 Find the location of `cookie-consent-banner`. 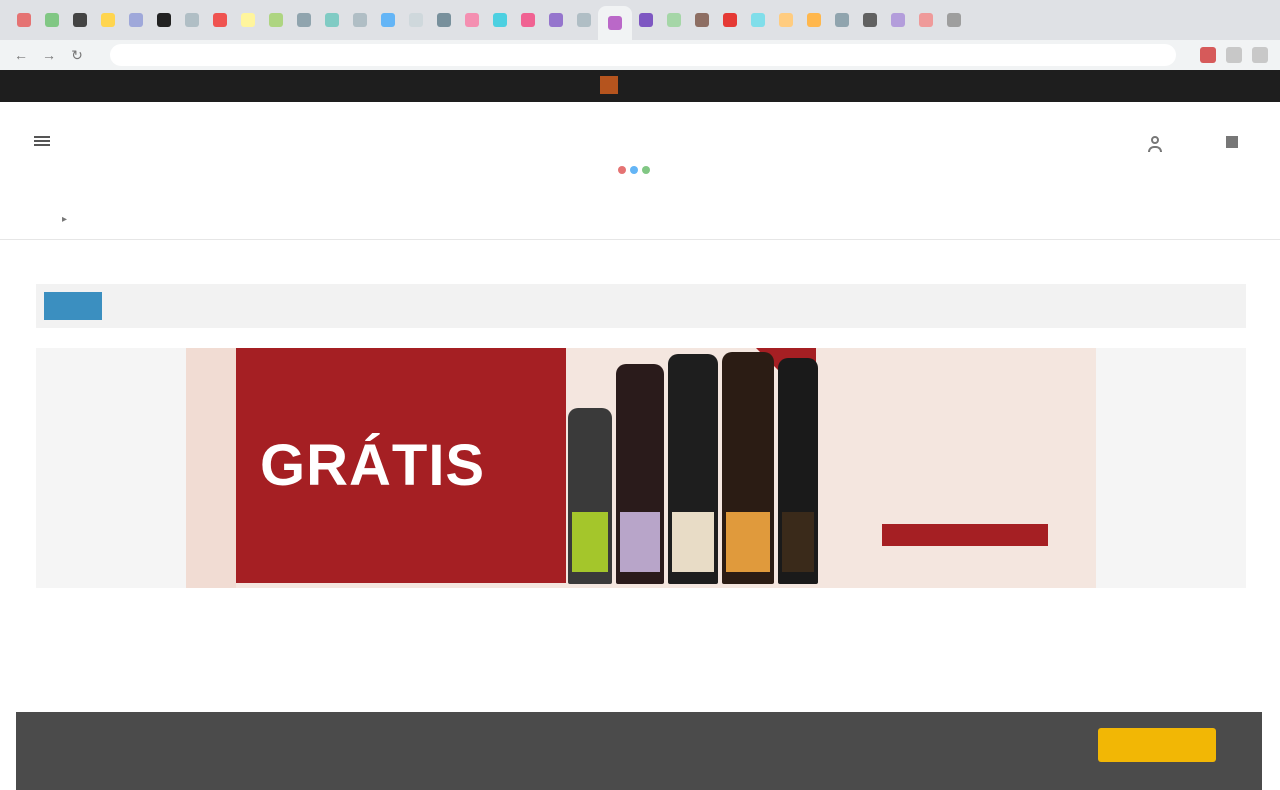

cookie-consent-banner is located at coordinates (639, 751).